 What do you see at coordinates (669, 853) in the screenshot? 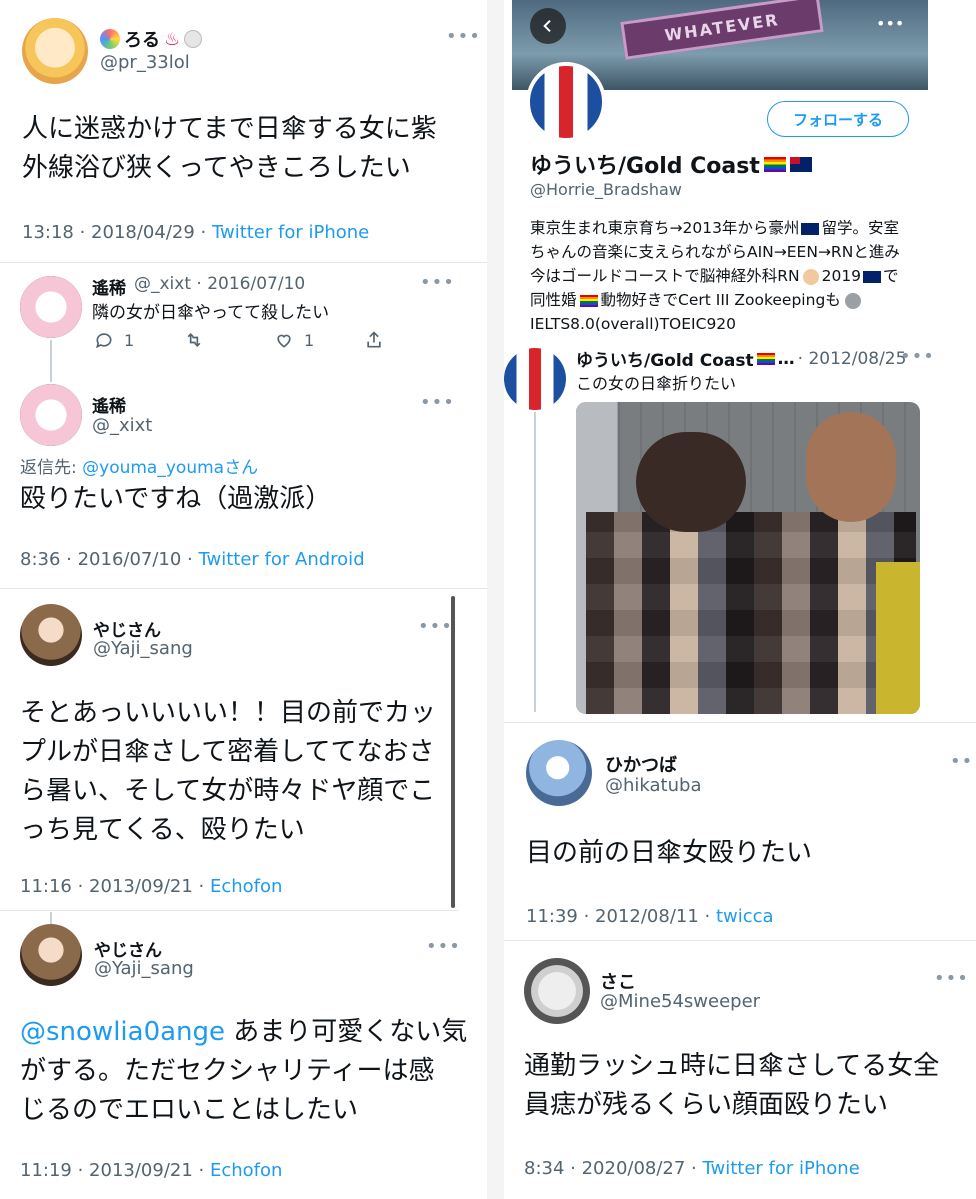
I see `tweet-text: 目の前の日傘女殴りたい` at bounding box center [669, 853].